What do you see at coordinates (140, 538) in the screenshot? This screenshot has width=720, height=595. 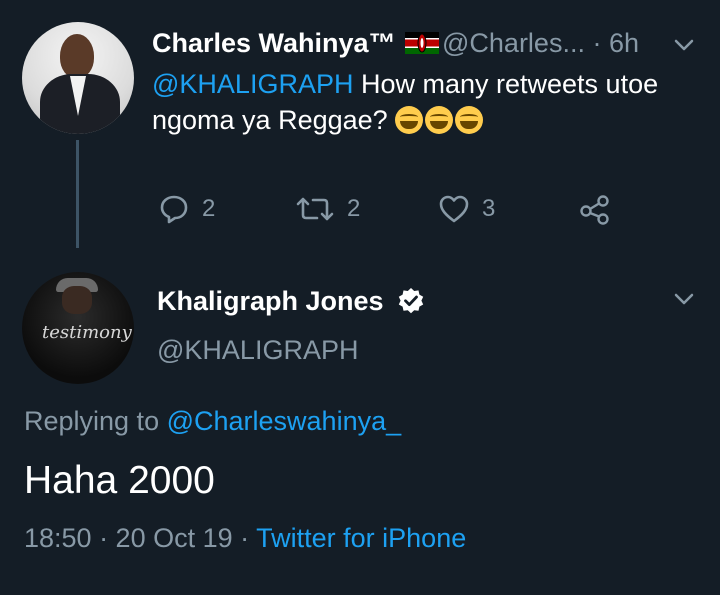 I see `tweet2-timestamp: 18:50 · 20 Oct 19 ·` at bounding box center [140, 538].